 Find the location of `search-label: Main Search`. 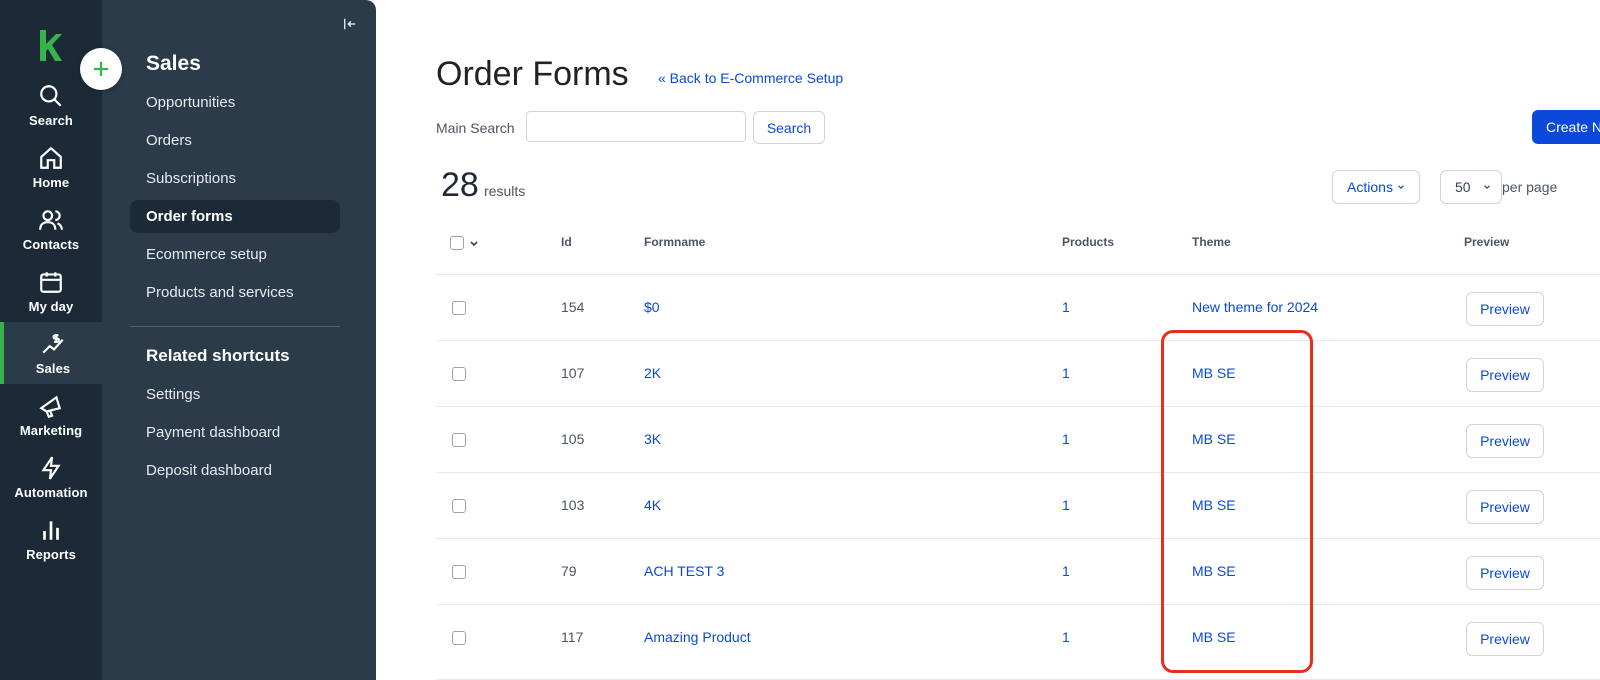

search-label: Main Search is located at coordinates (475, 128).